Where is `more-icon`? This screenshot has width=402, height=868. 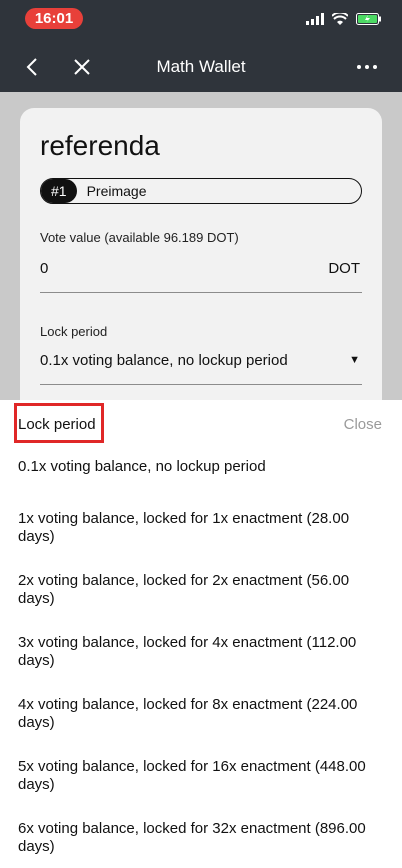
more-icon is located at coordinates (367, 67).